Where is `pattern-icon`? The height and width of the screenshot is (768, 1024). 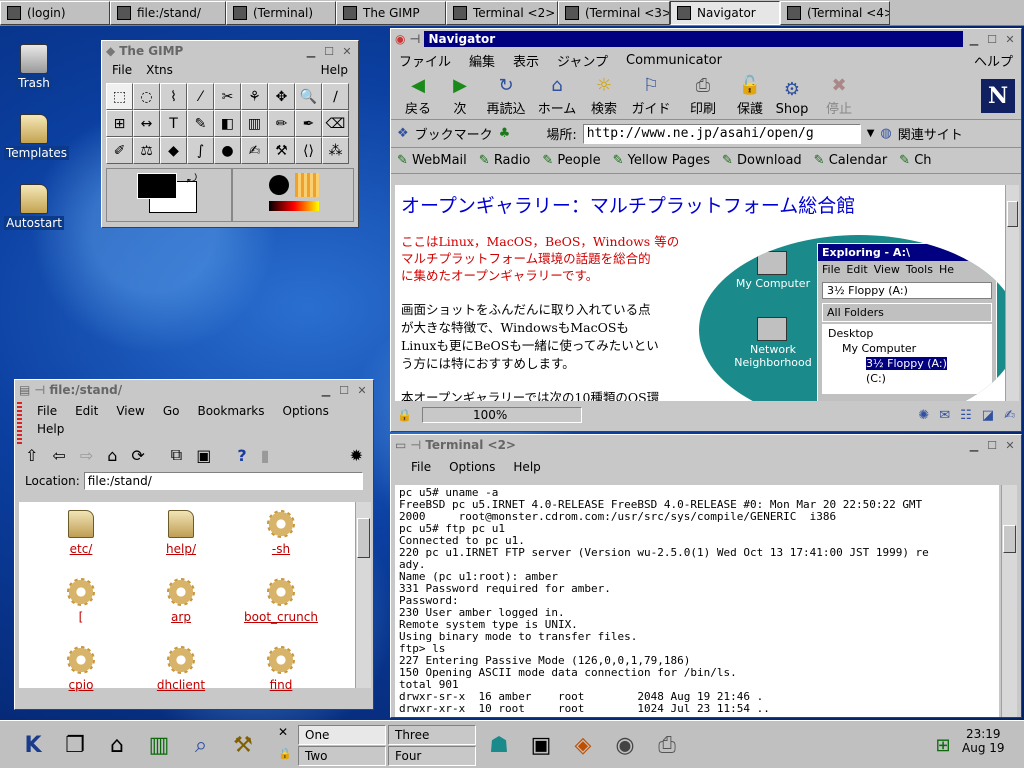 pattern-icon is located at coordinates (307, 185).